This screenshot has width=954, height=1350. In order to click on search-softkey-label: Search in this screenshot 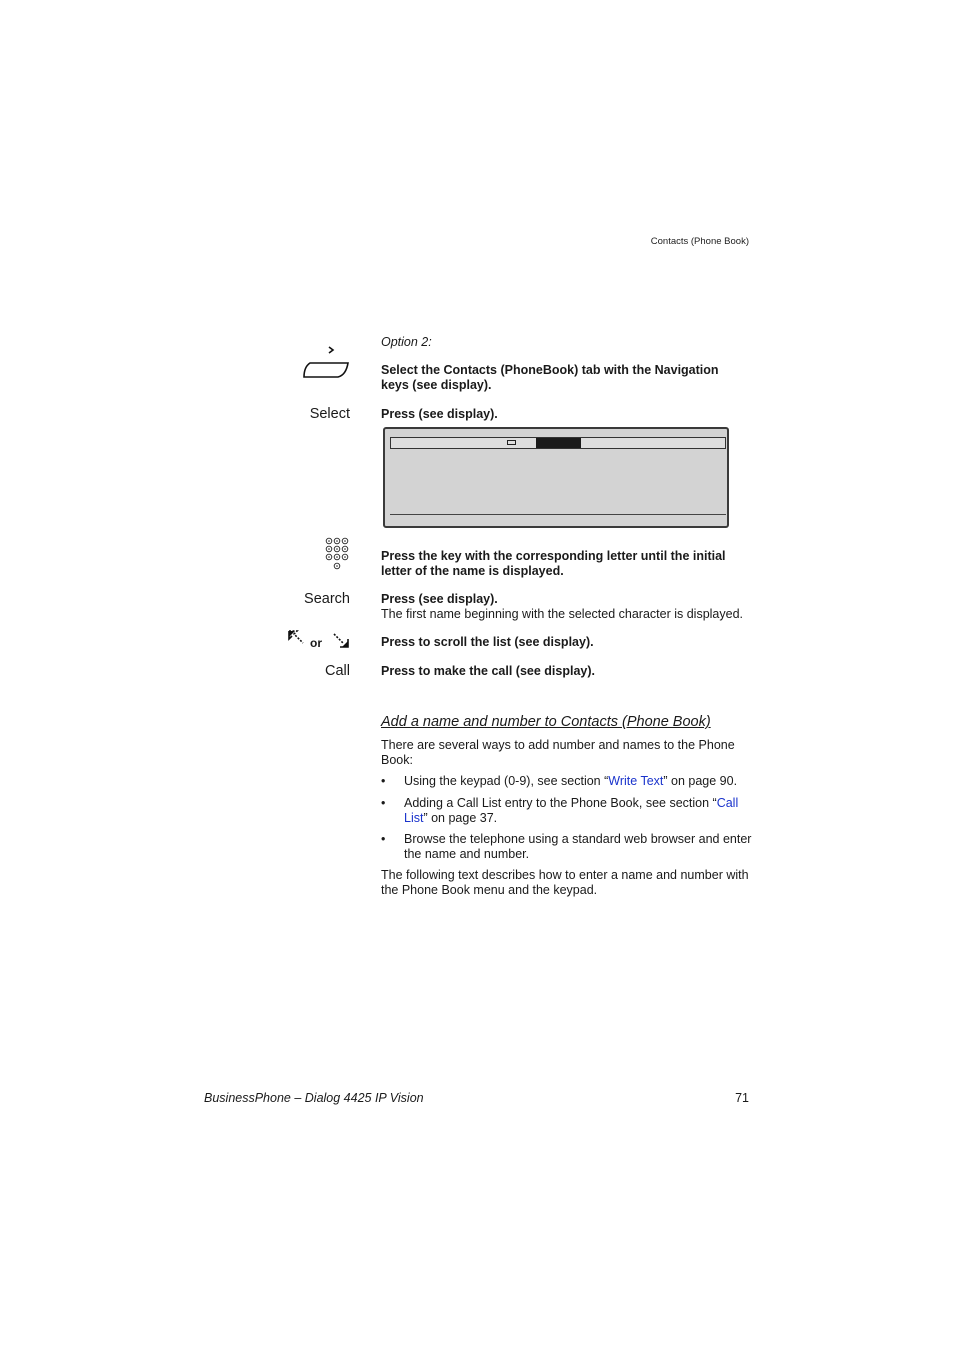, I will do `click(327, 599)`.